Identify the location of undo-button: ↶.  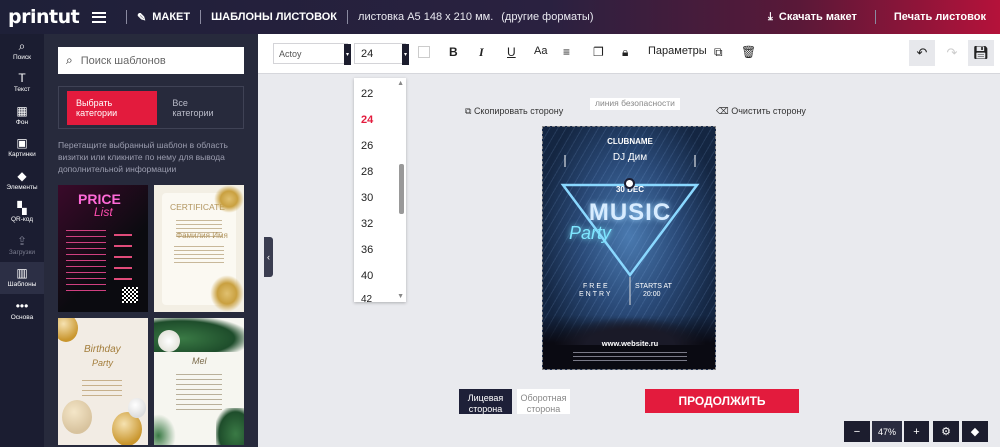
(922, 53).